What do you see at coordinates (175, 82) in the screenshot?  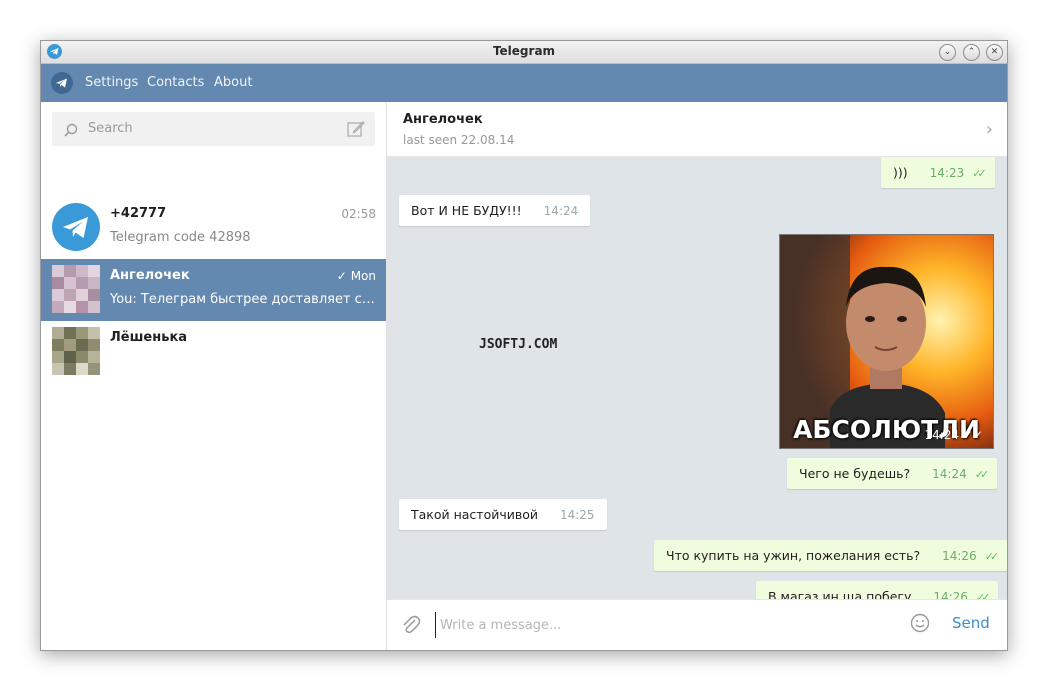 I see `menu-contacts: Contacts` at bounding box center [175, 82].